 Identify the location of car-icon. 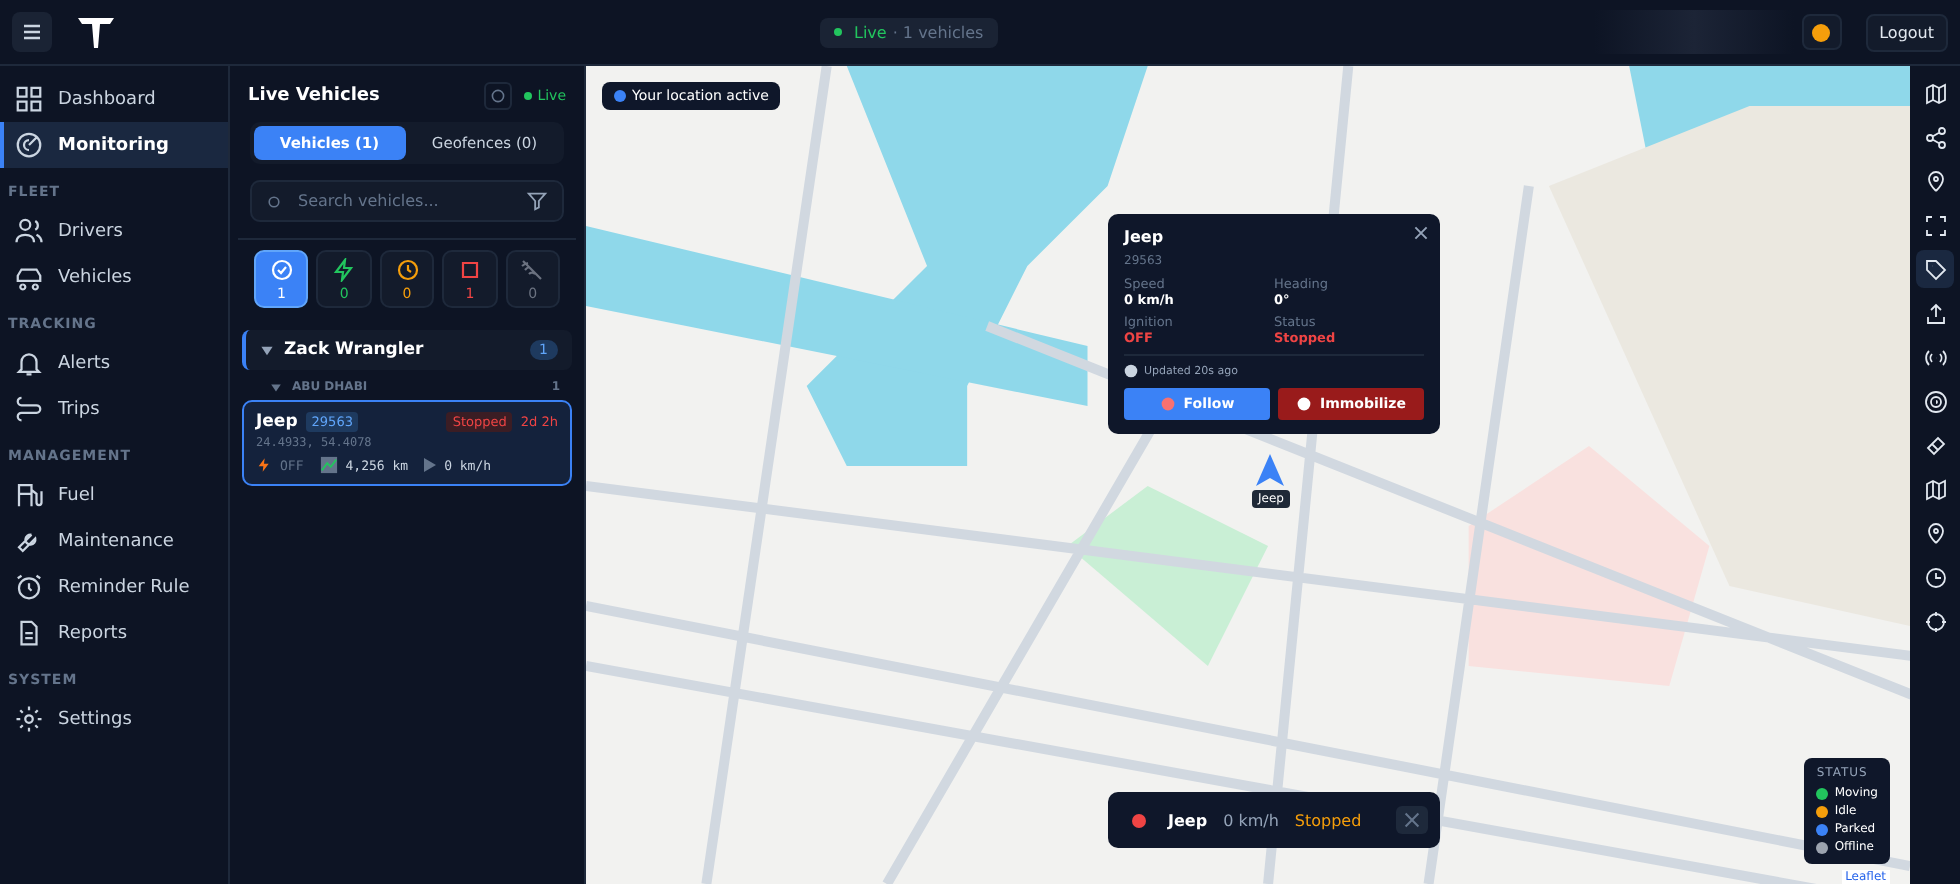
(29, 277).